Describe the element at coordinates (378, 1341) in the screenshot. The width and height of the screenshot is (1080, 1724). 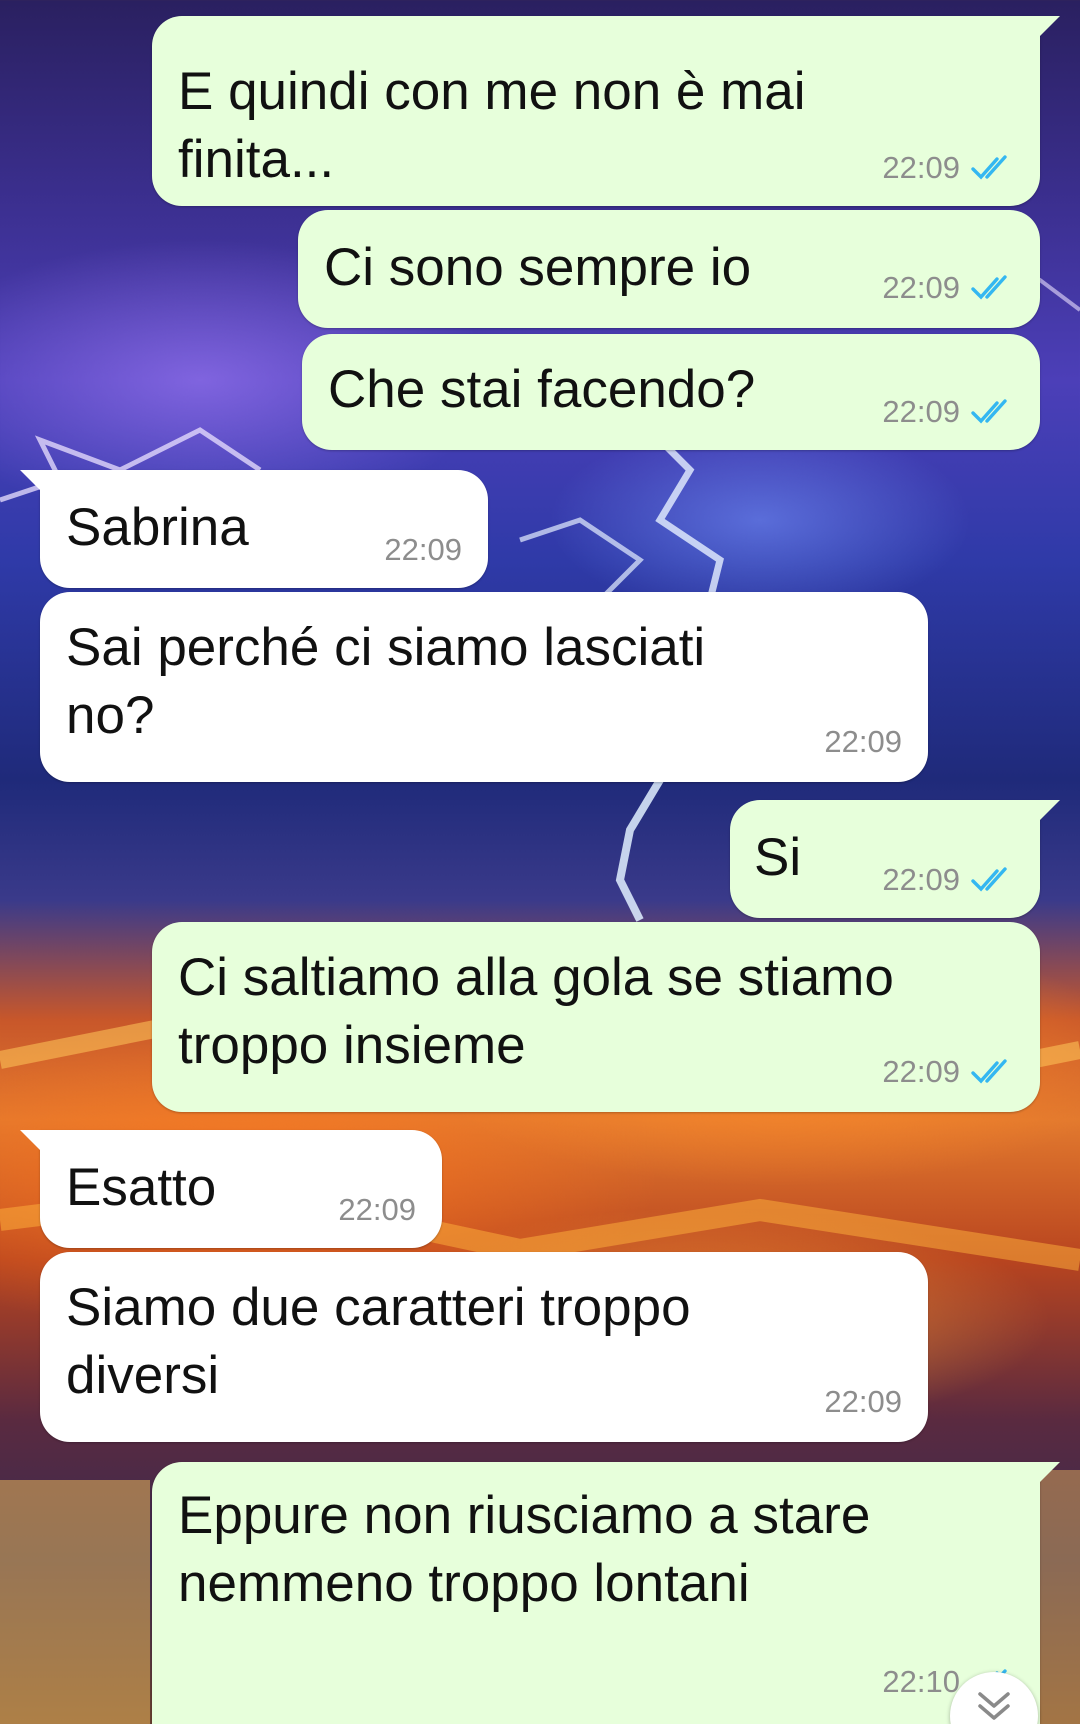
I see `message-text: Siamo due caratteri troppo diversi` at that location.